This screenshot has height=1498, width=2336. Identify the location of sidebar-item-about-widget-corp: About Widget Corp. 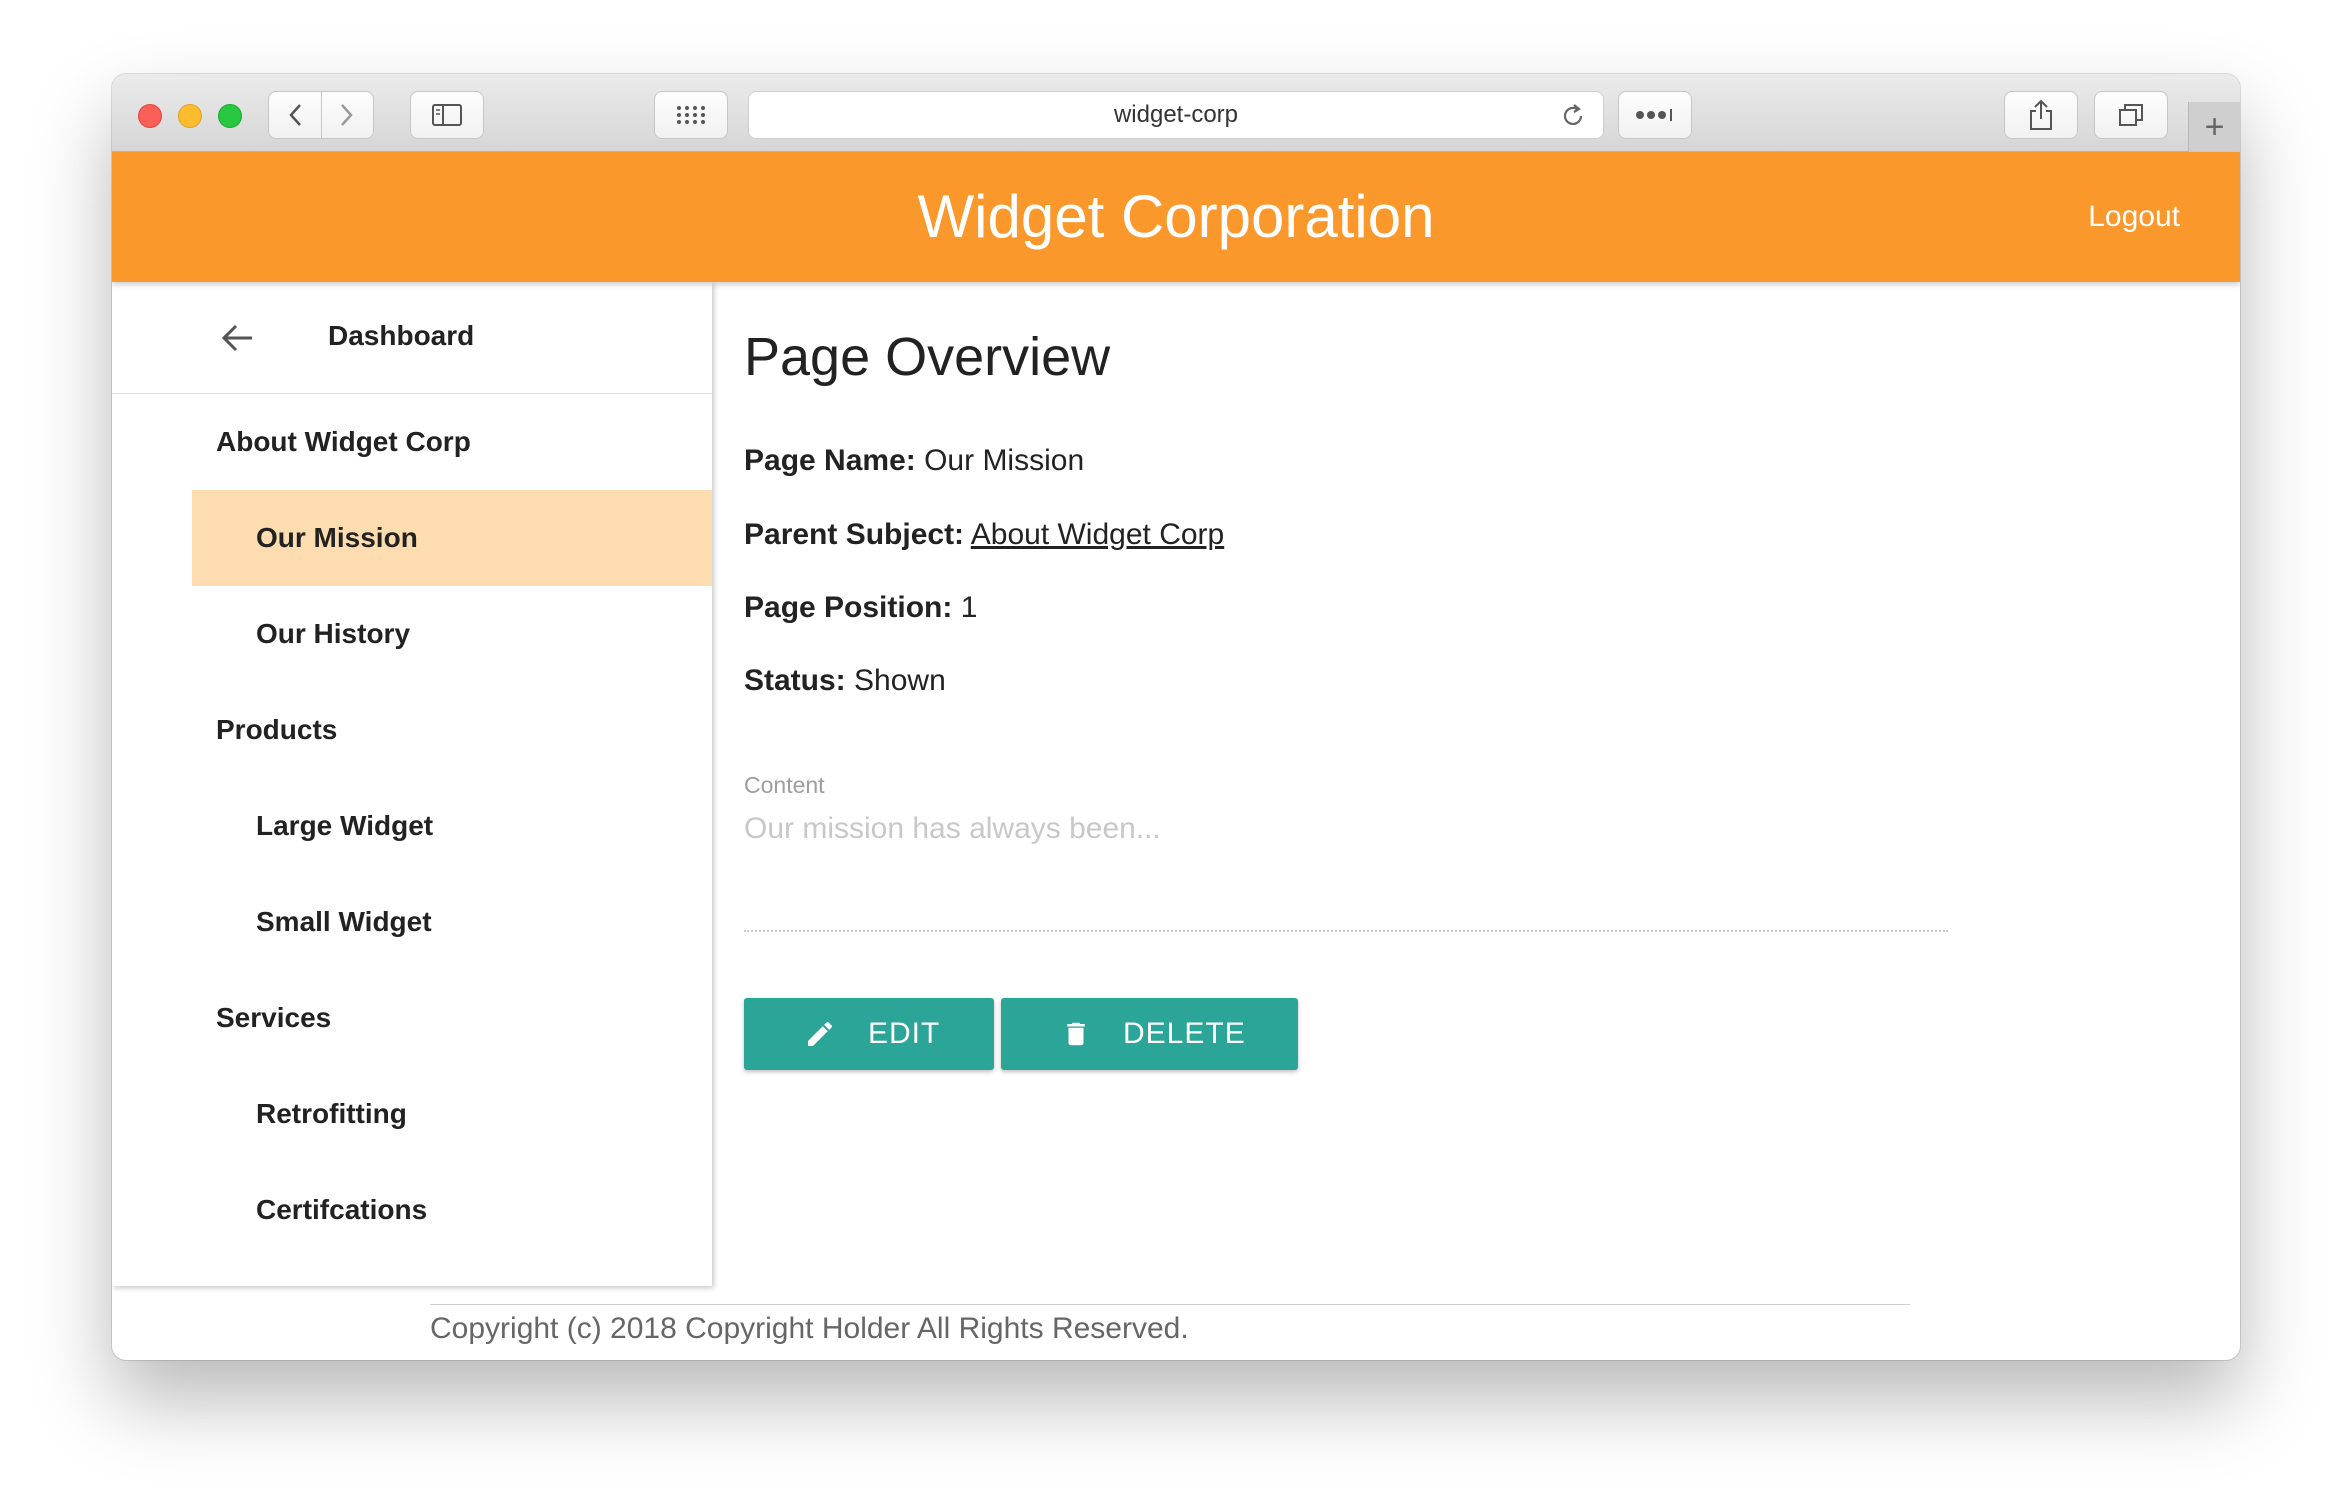
(412, 442).